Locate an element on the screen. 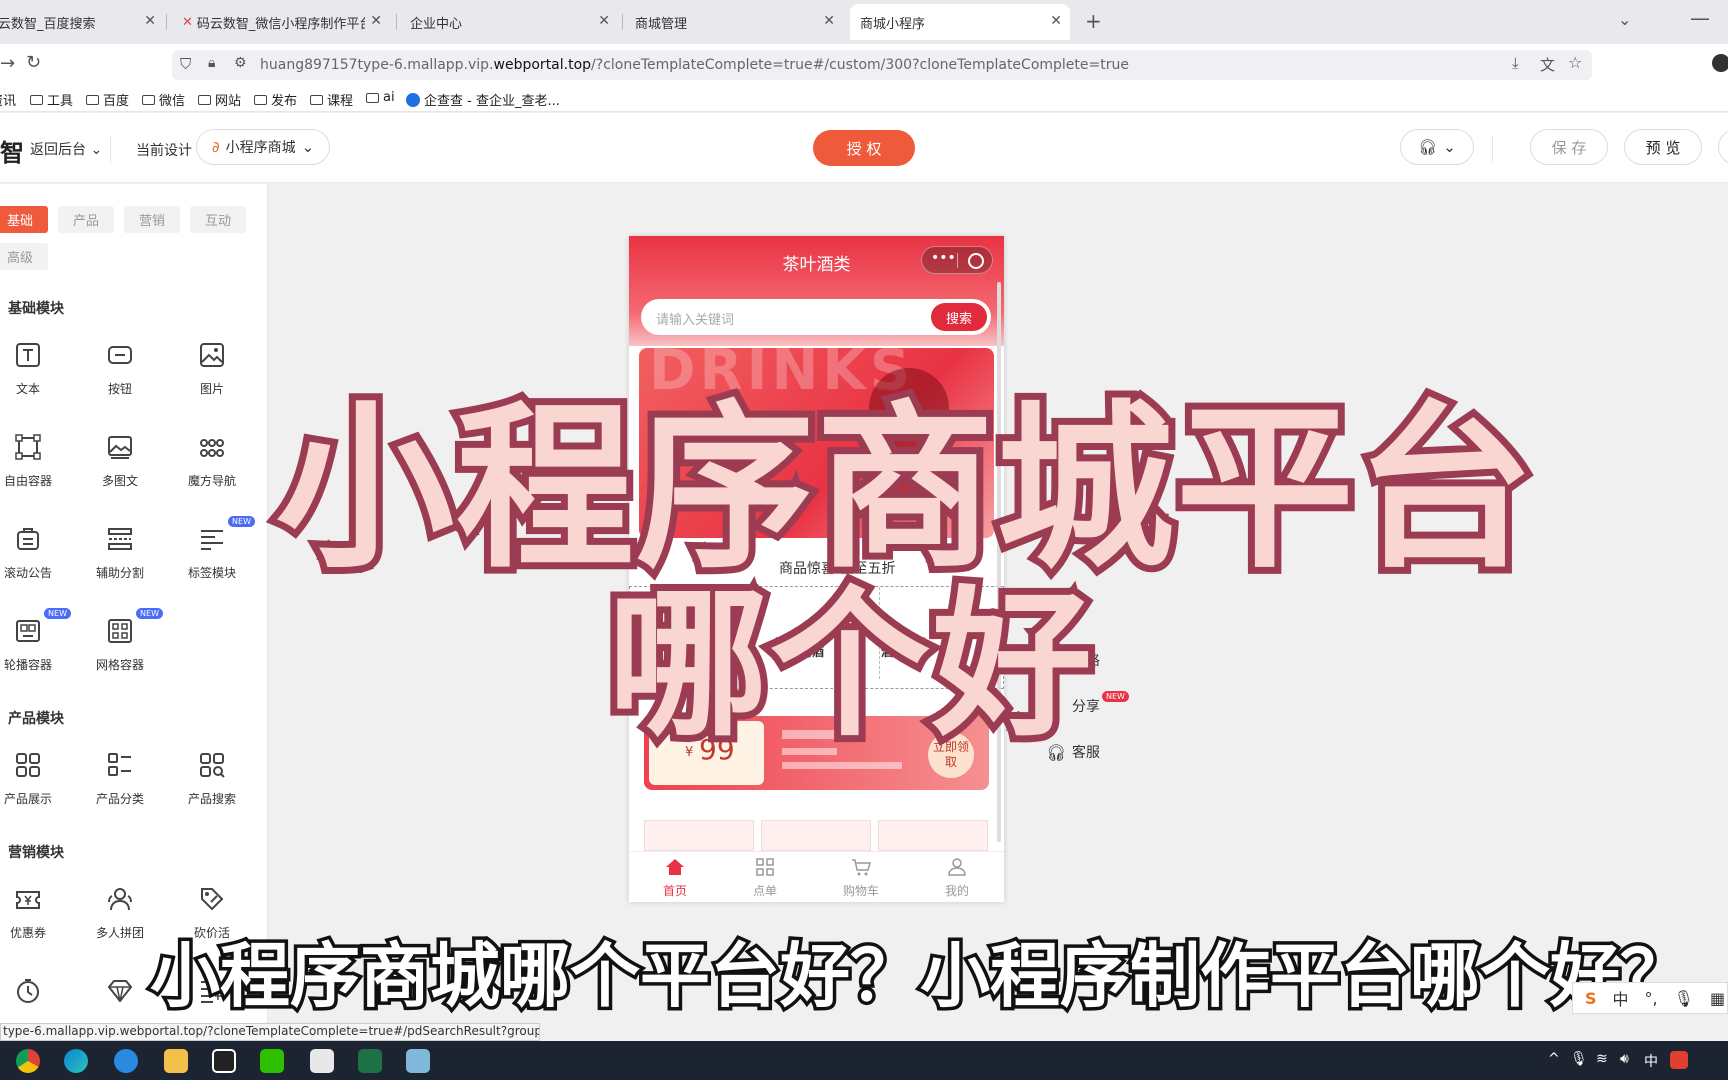 This screenshot has width=1728, height=1080. bookmark-item: ai is located at coordinates (380, 97).